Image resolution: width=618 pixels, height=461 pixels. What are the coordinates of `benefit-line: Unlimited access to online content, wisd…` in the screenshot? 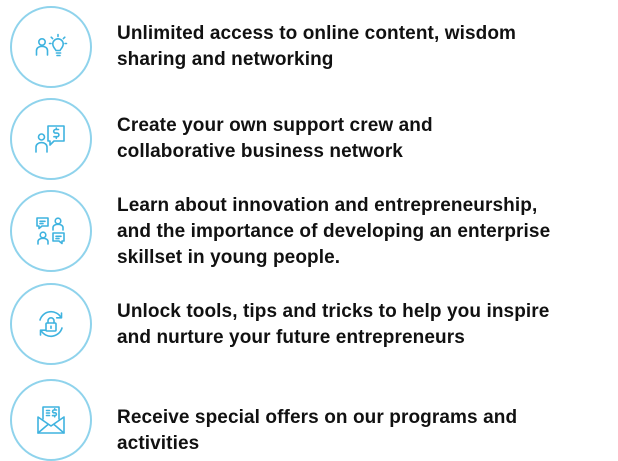 It's located at (317, 33).